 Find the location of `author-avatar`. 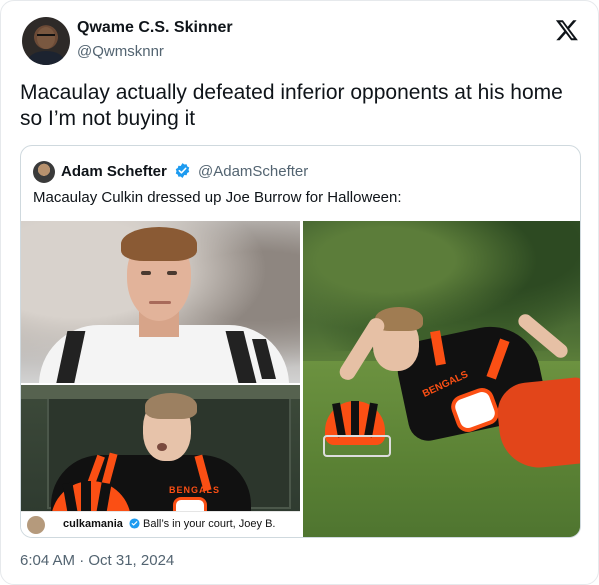

author-avatar is located at coordinates (46, 41).